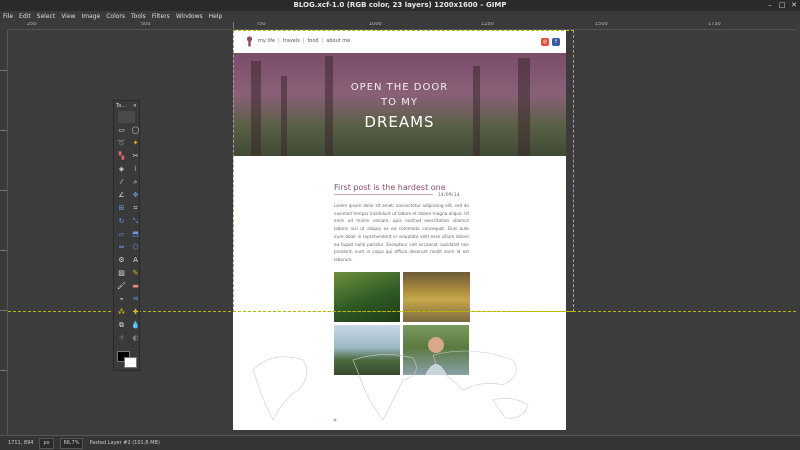  What do you see at coordinates (135, 286) in the screenshot?
I see `eraser-icon: ▬` at bounding box center [135, 286].